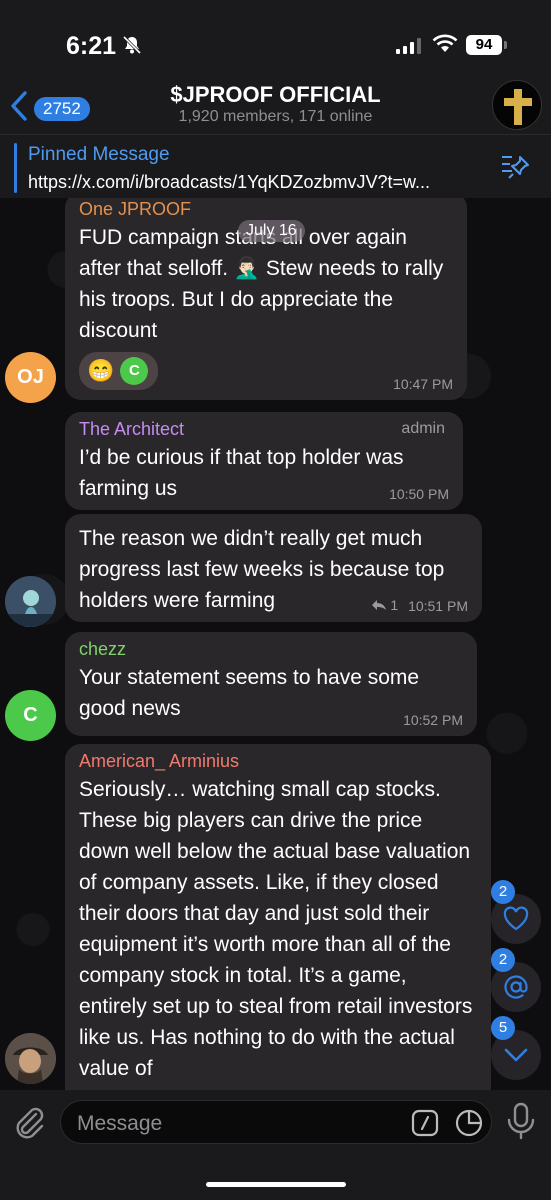 Image resolution: width=551 pixels, height=1200 pixels. What do you see at coordinates (275, 40) in the screenshot?
I see `status-bar: 6:21 94` at bounding box center [275, 40].